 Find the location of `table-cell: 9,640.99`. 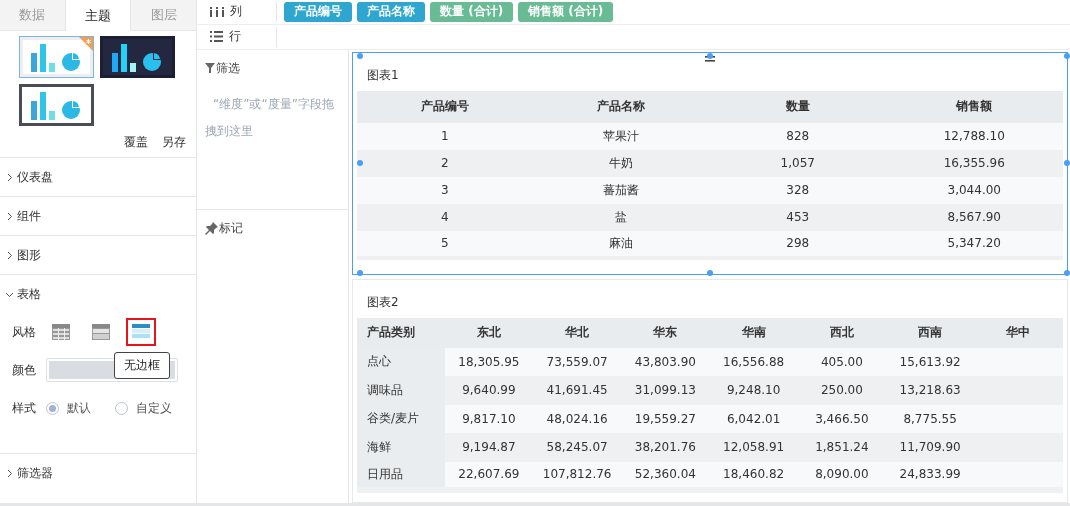

table-cell: 9,640.99 is located at coordinates (489, 390).